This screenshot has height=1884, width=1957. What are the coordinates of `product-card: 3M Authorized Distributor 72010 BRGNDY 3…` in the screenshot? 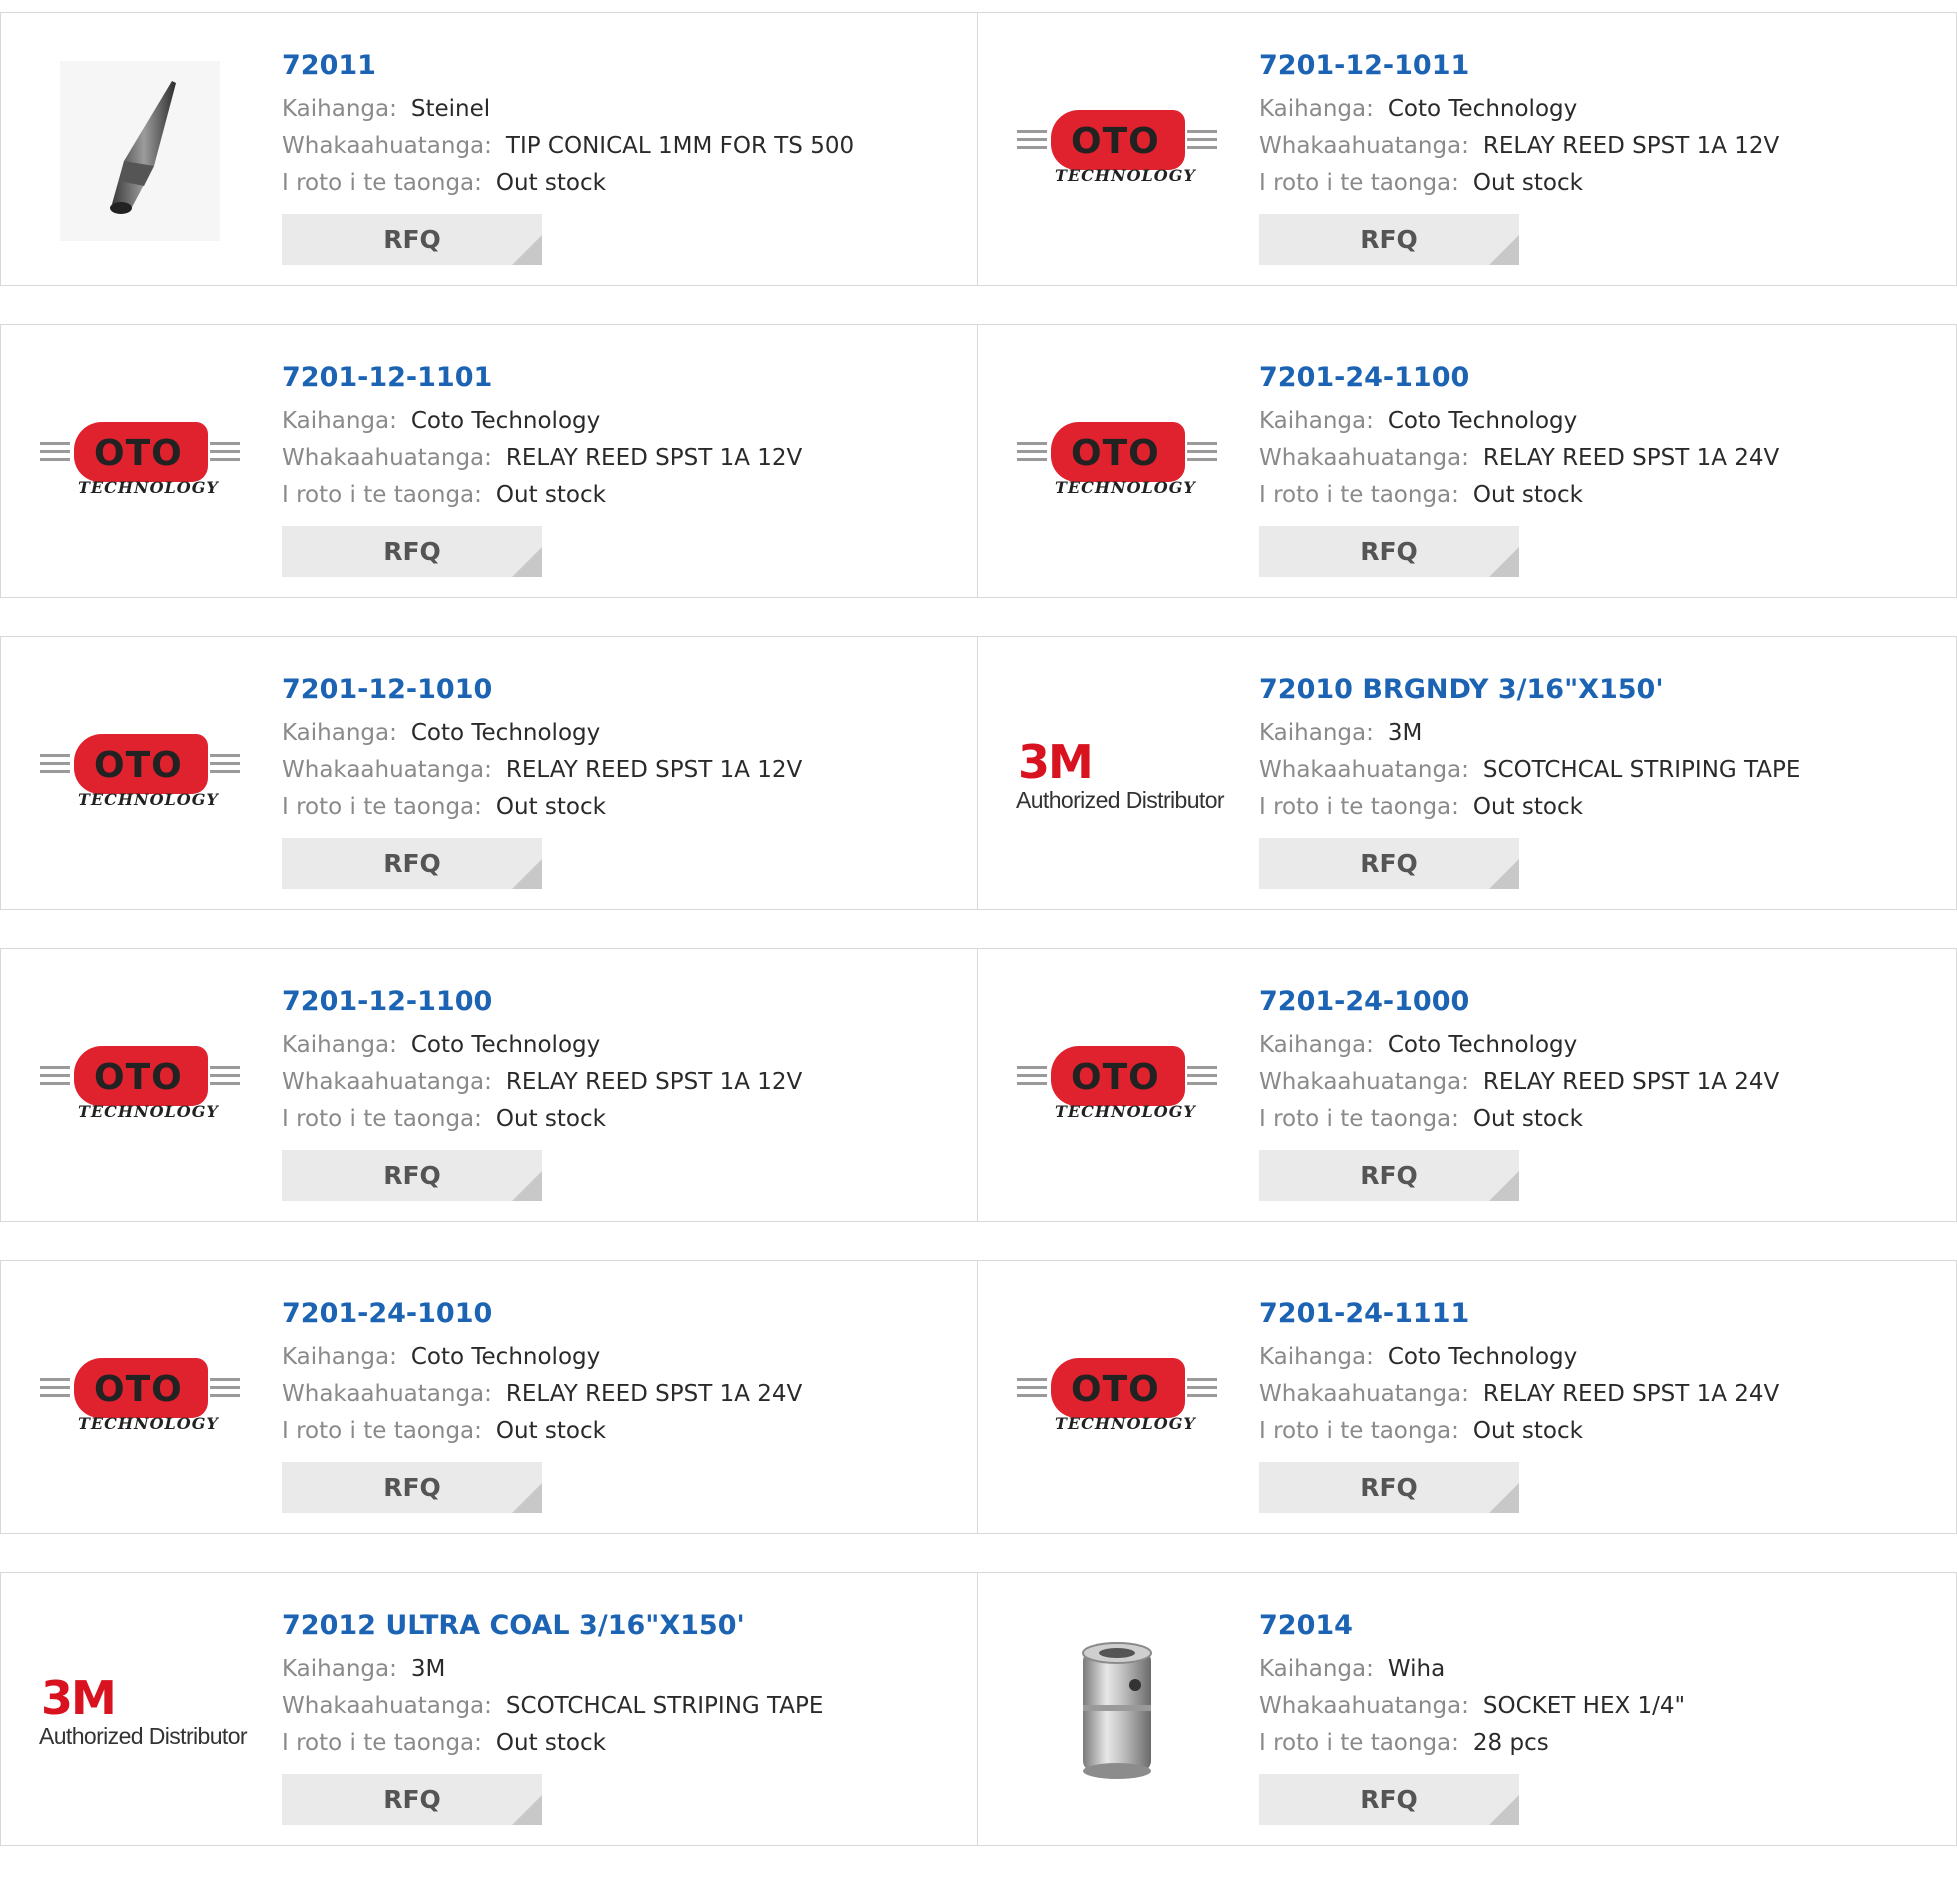 It's located at (1467, 773).